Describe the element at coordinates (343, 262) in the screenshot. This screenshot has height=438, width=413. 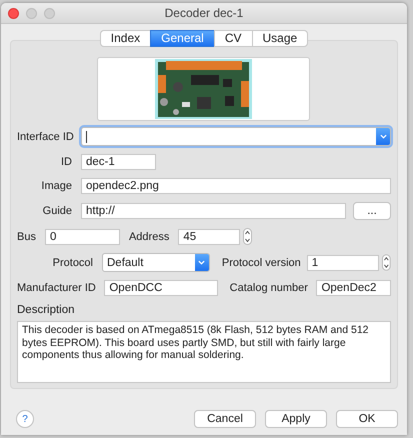
I see `protocol-version-field: 1` at that location.